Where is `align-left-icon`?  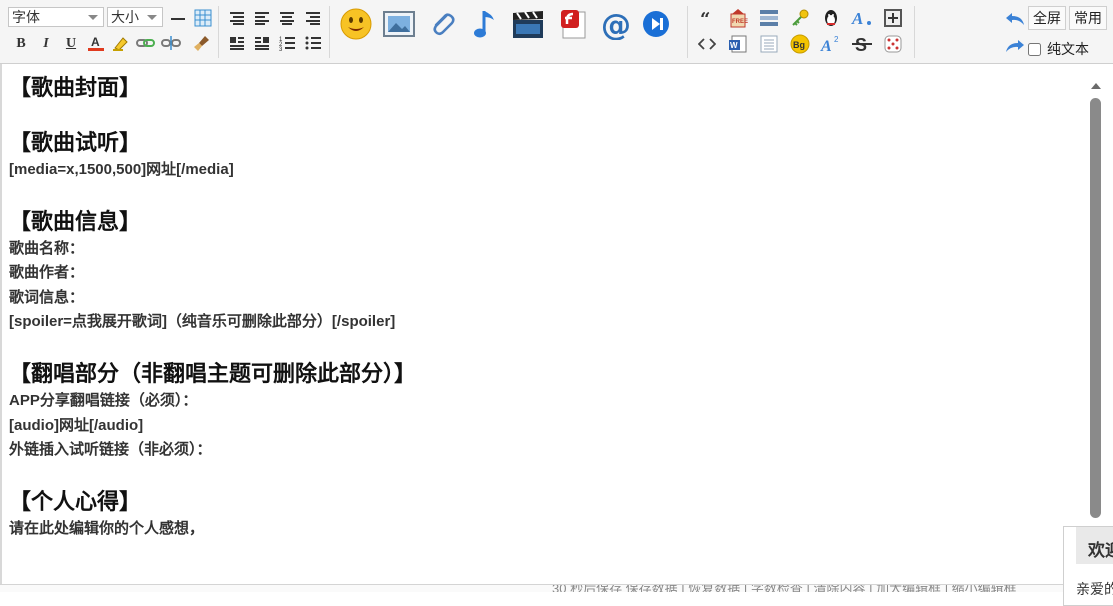 align-left-icon is located at coordinates (237, 18).